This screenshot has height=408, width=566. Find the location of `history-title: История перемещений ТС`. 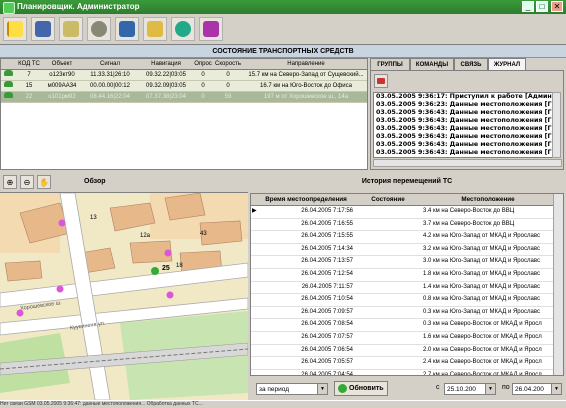

history-title: История перемещений ТС is located at coordinates (407, 182).